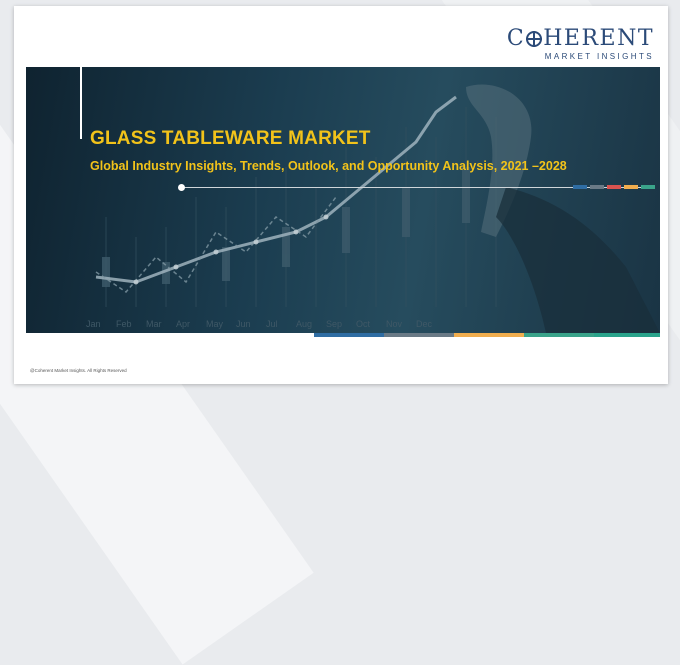 This screenshot has height=665, width=680. What do you see at coordinates (81, 103) in the screenshot?
I see `title-accent-line` at bounding box center [81, 103].